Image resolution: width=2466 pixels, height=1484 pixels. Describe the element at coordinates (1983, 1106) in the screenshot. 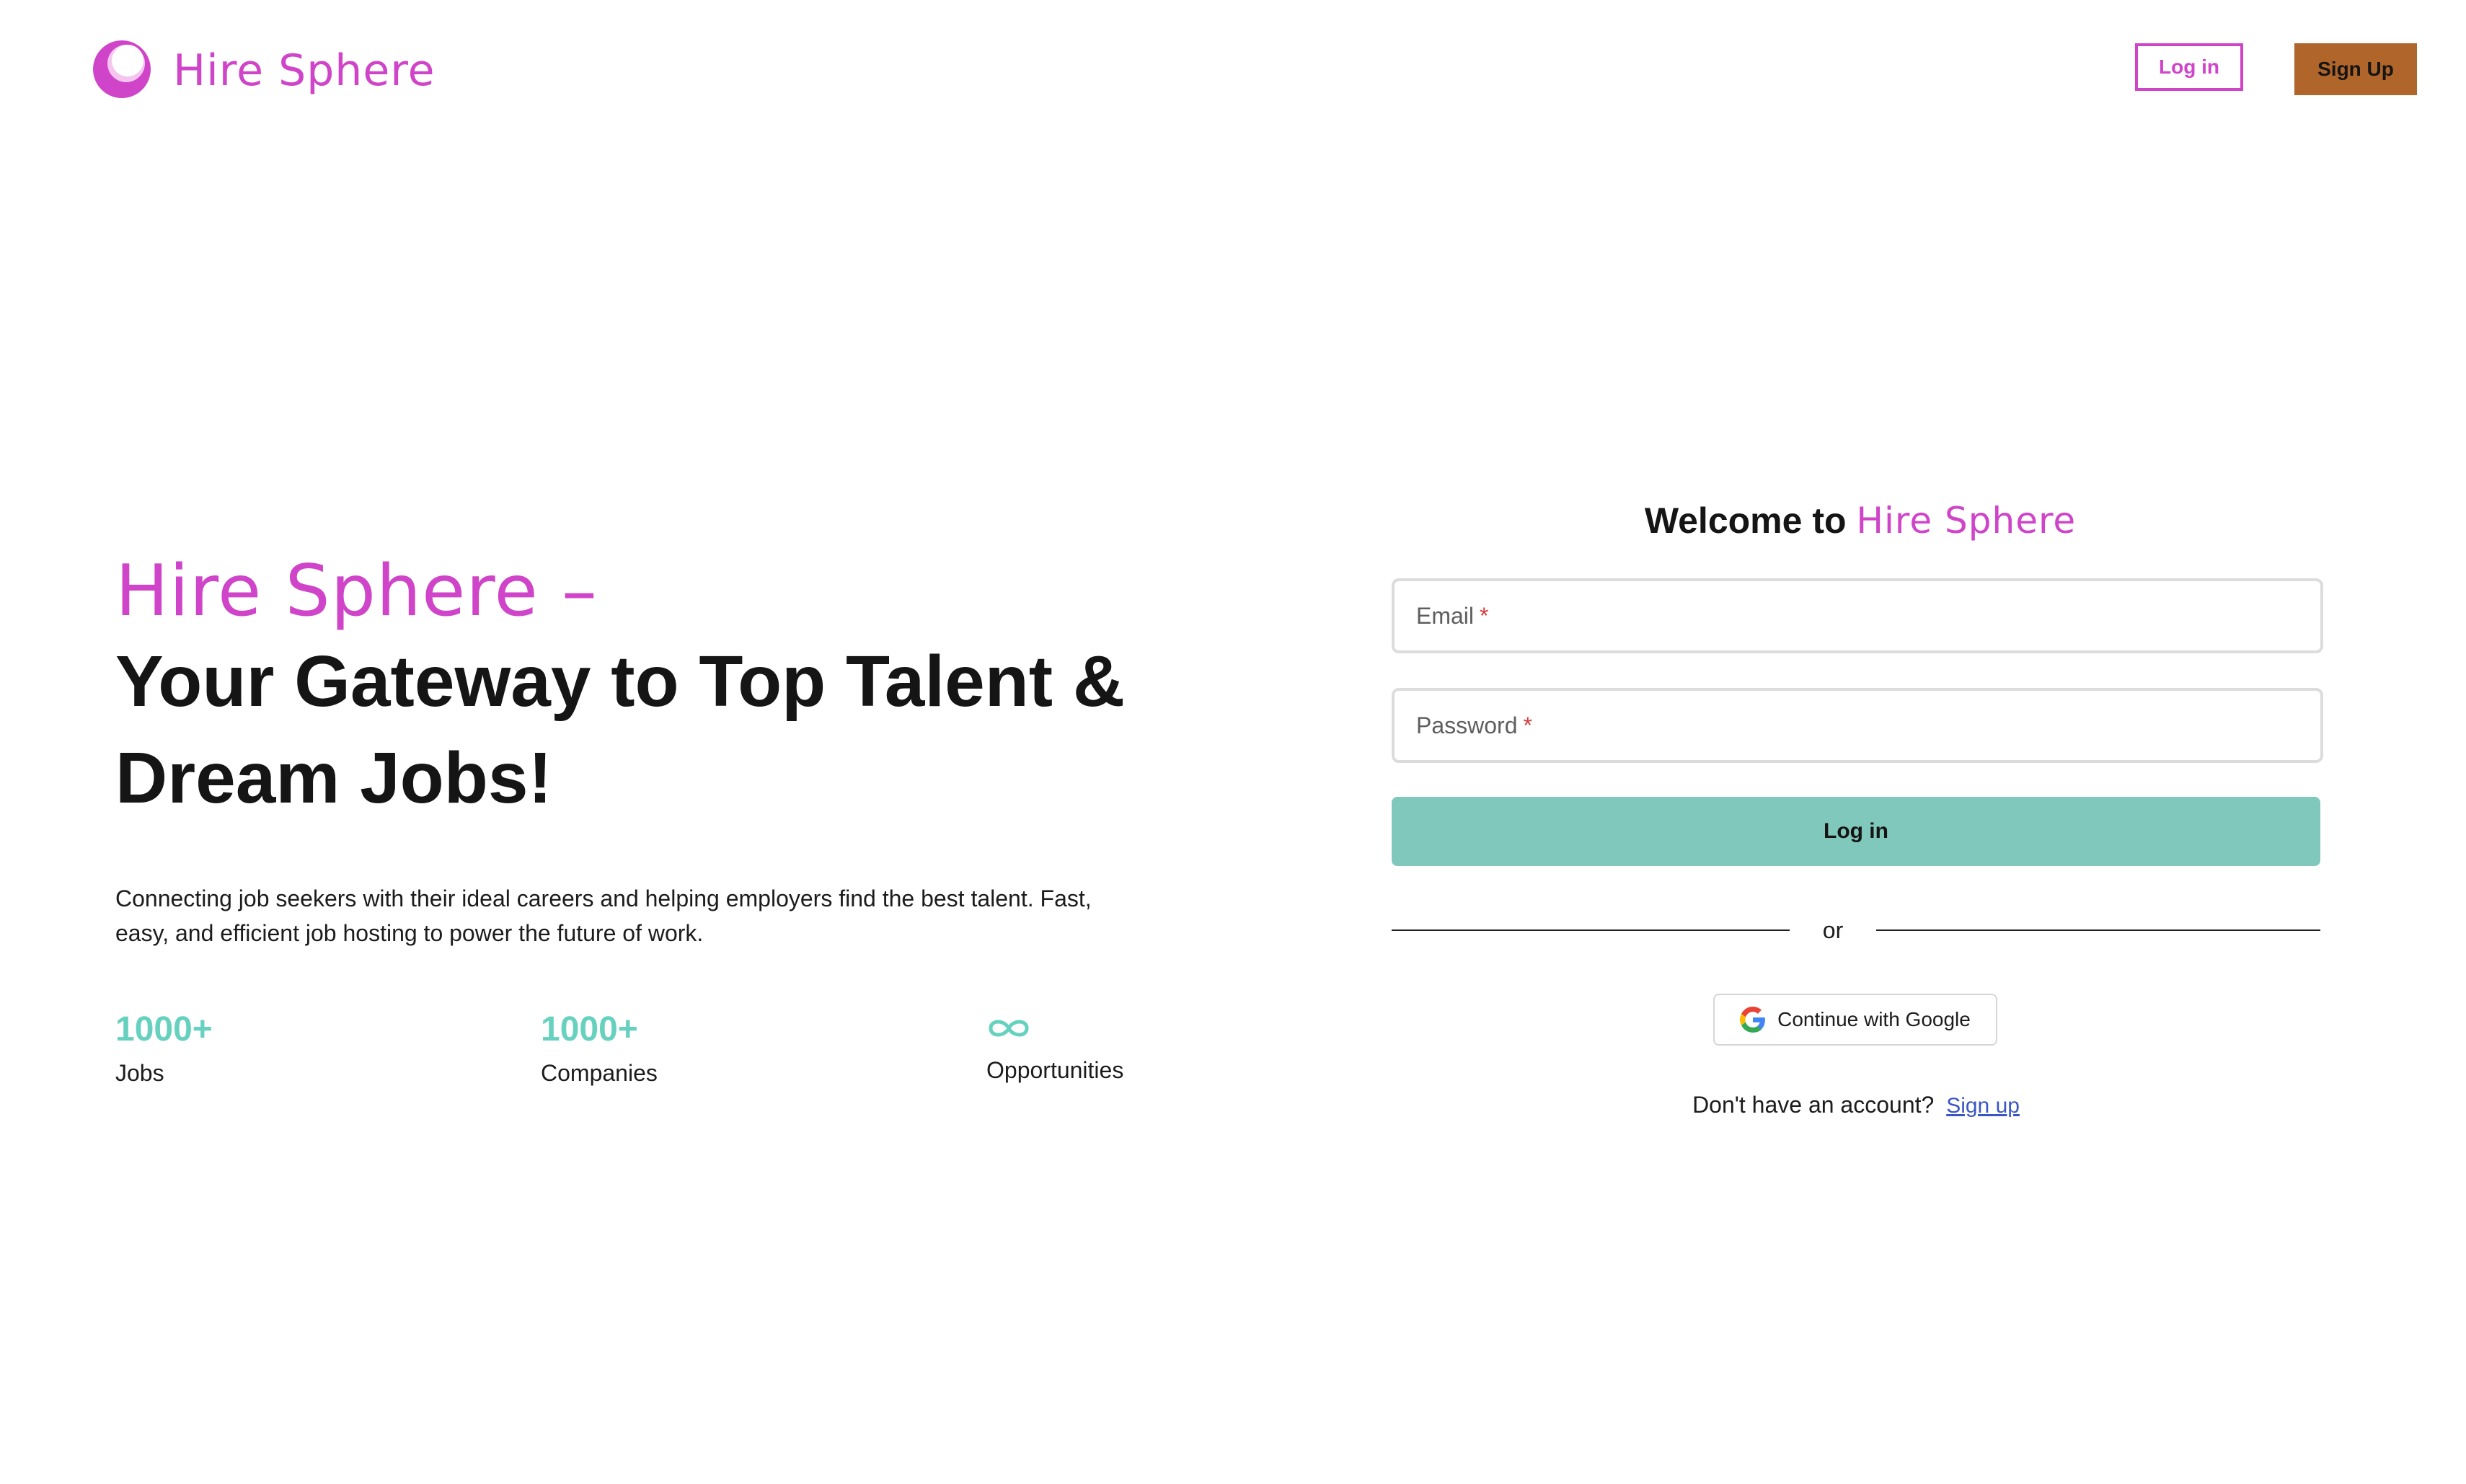

I see `signup-link: Sign up` at that location.